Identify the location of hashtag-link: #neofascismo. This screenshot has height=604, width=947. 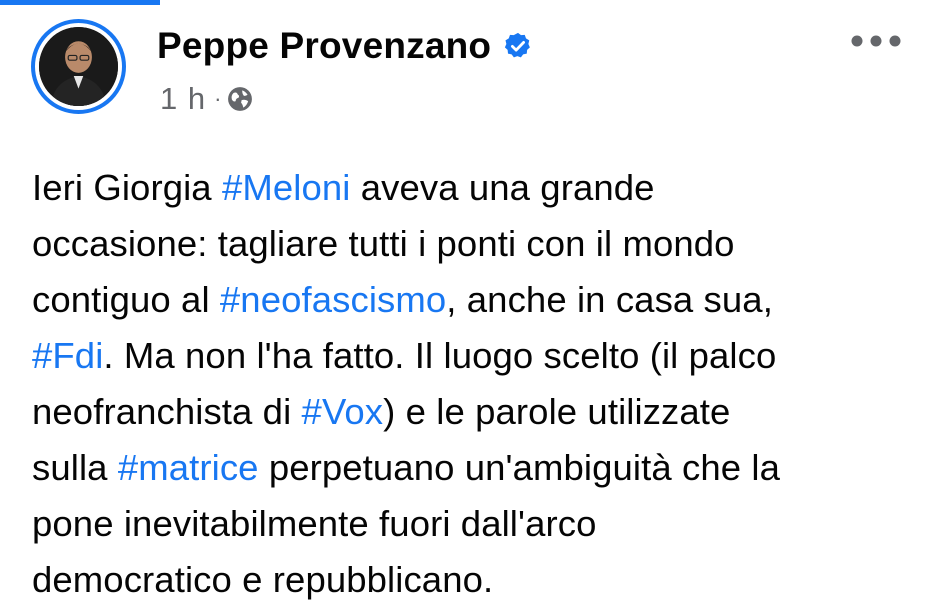
(333, 299).